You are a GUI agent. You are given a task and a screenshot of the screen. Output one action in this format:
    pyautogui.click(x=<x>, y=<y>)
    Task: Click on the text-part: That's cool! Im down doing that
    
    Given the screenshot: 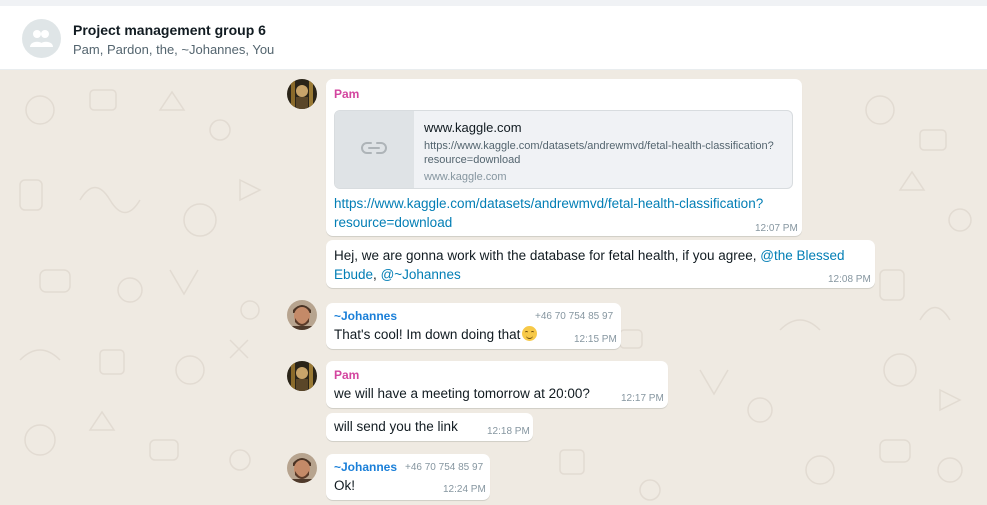 What is the action you would take?
    pyautogui.click(x=427, y=334)
    